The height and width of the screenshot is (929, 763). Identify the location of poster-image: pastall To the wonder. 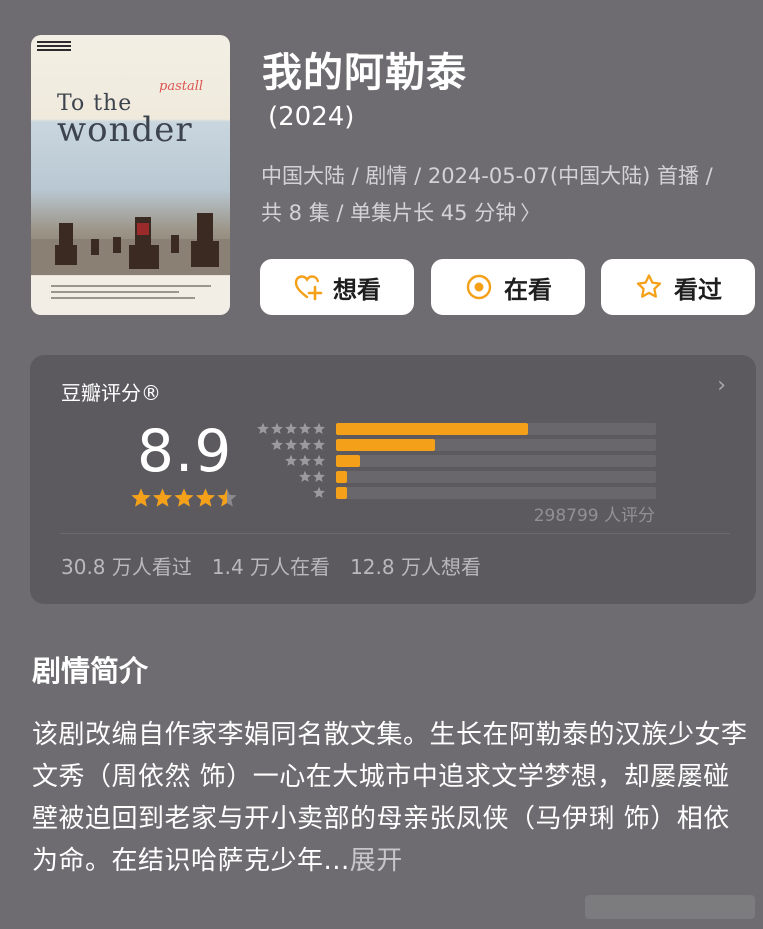
(130, 175).